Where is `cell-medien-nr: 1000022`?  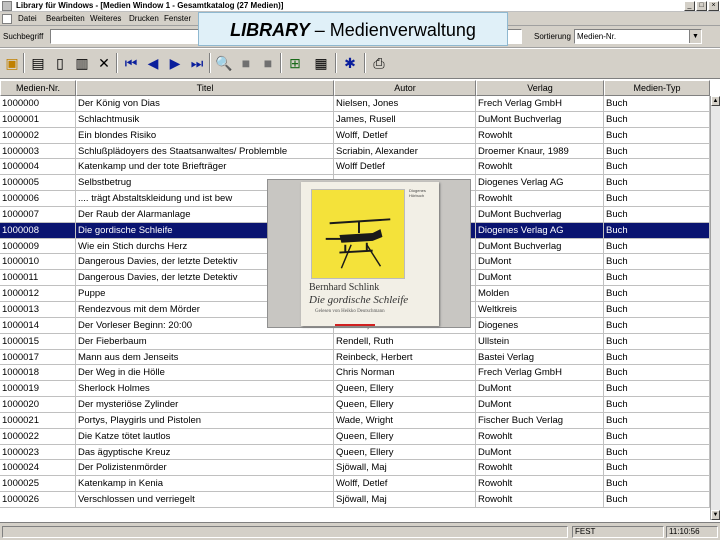 cell-medien-nr: 1000022 is located at coordinates (38, 436).